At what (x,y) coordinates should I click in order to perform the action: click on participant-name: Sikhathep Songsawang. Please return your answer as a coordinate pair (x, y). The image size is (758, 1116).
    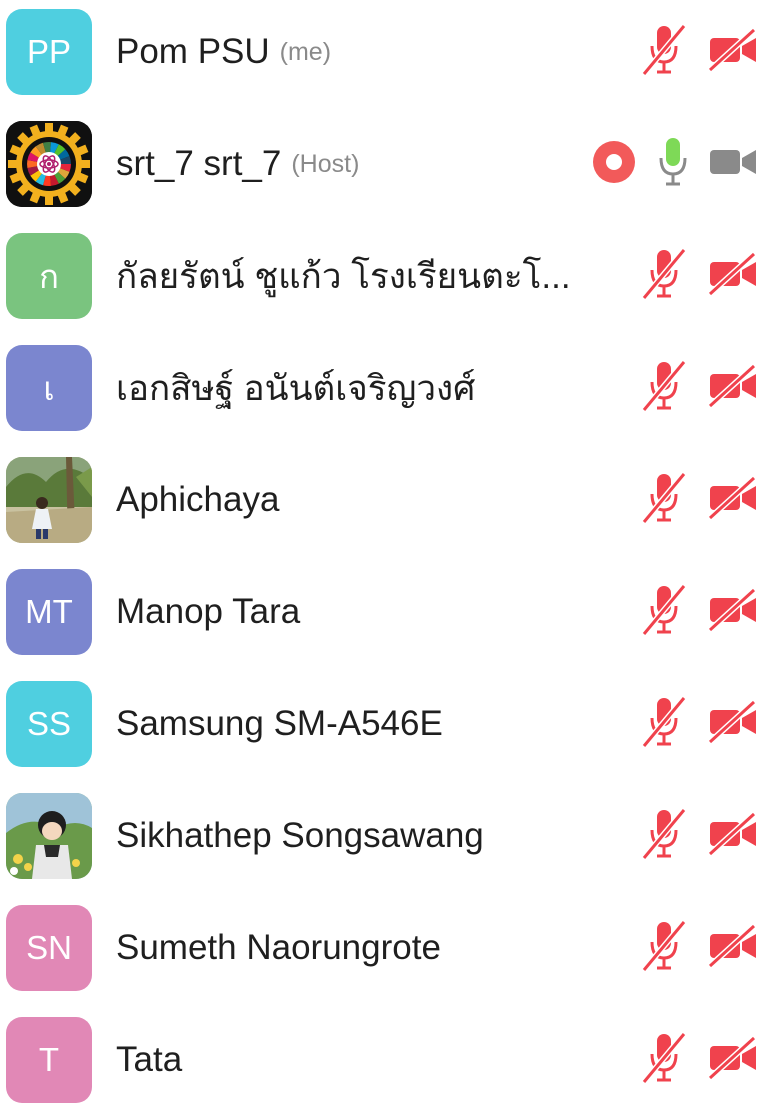
    Looking at the image, I should click on (300, 835).